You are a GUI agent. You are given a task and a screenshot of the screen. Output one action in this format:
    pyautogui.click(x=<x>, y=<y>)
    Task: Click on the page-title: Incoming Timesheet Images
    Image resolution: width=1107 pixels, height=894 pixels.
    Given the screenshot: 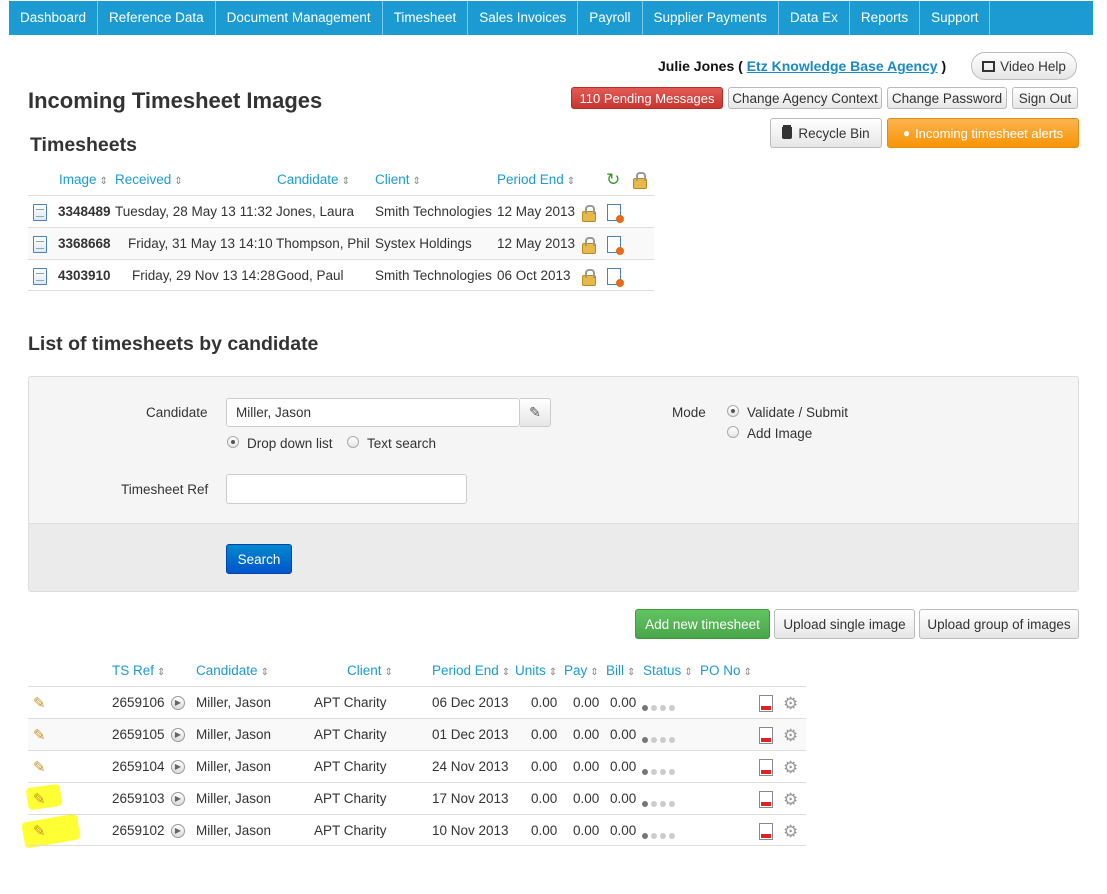 What is the action you would take?
    pyautogui.click(x=175, y=100)
    